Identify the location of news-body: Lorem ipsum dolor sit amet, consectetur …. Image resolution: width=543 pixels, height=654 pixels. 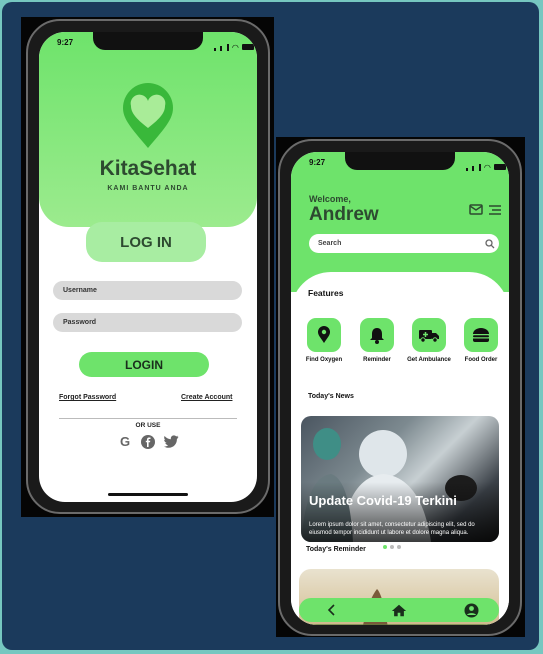
(392, 529).